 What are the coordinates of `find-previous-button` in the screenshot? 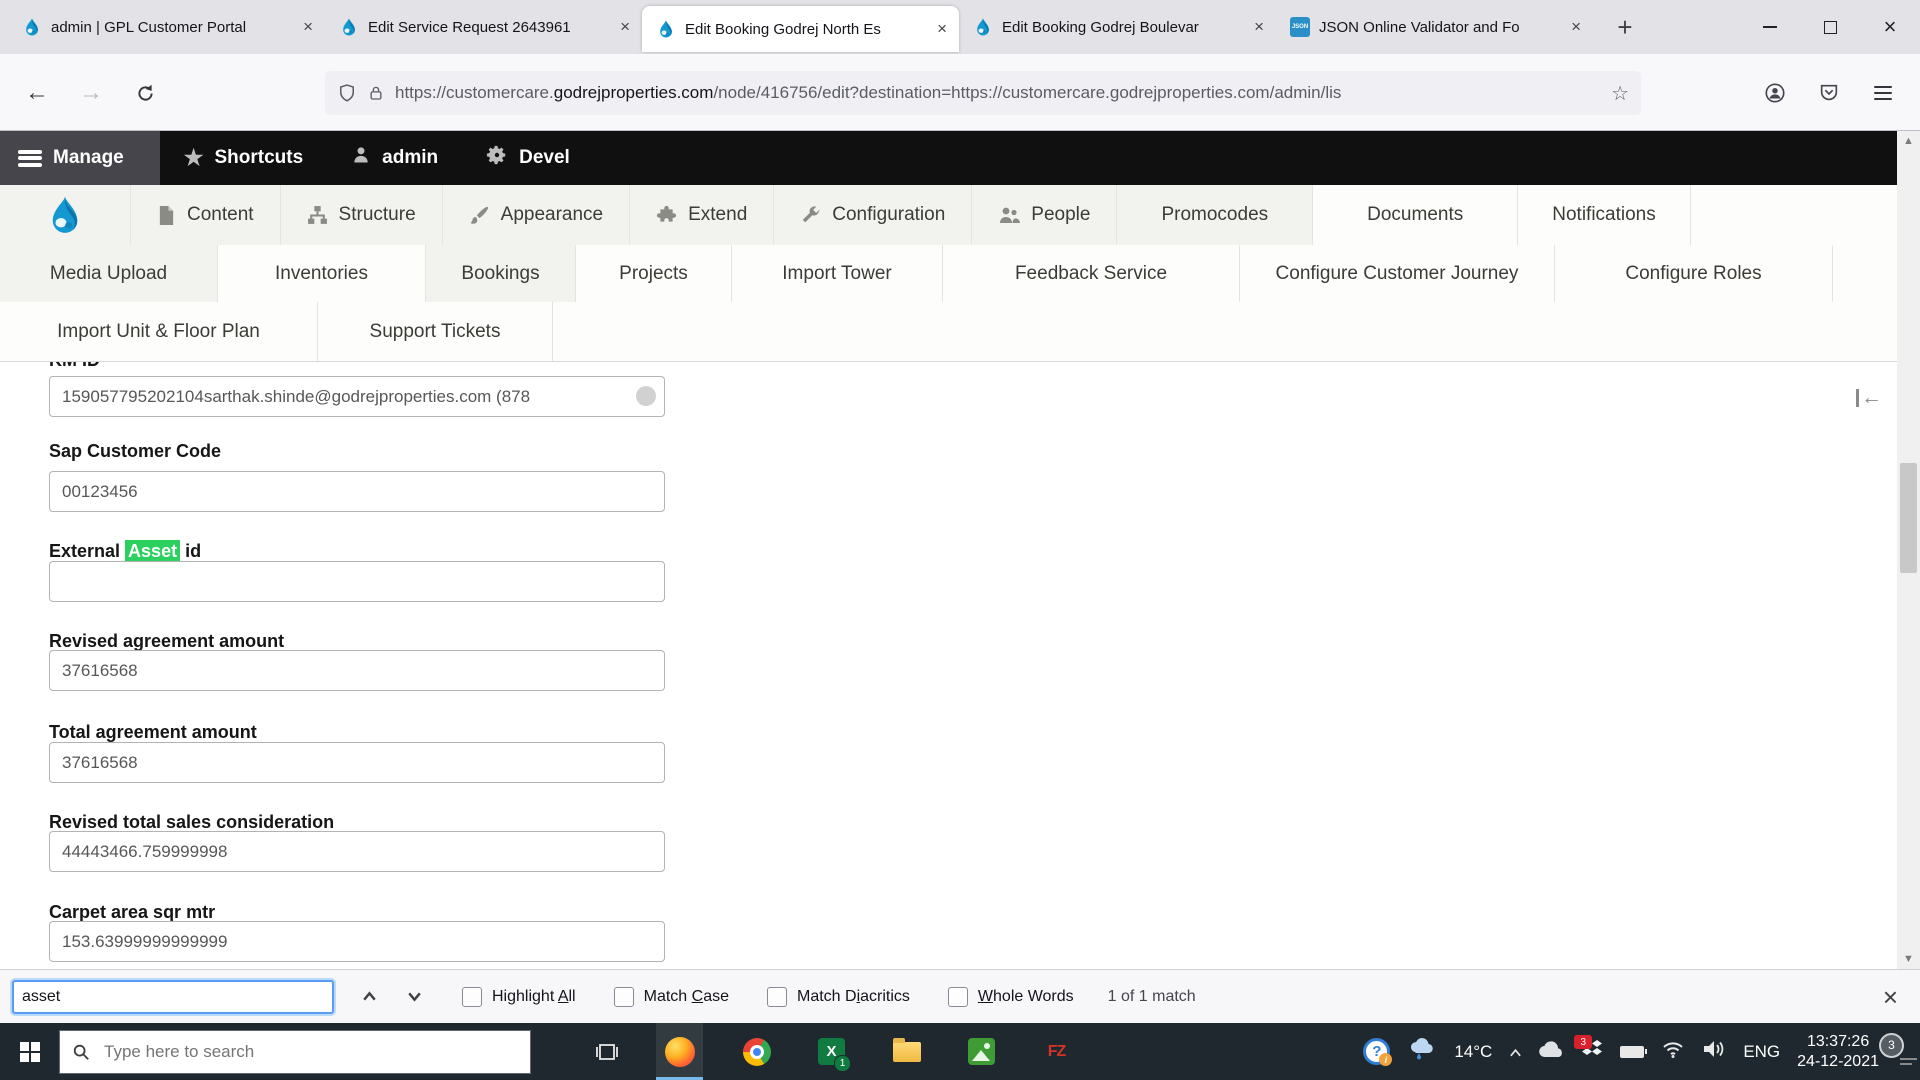 It's located at (369, 996).